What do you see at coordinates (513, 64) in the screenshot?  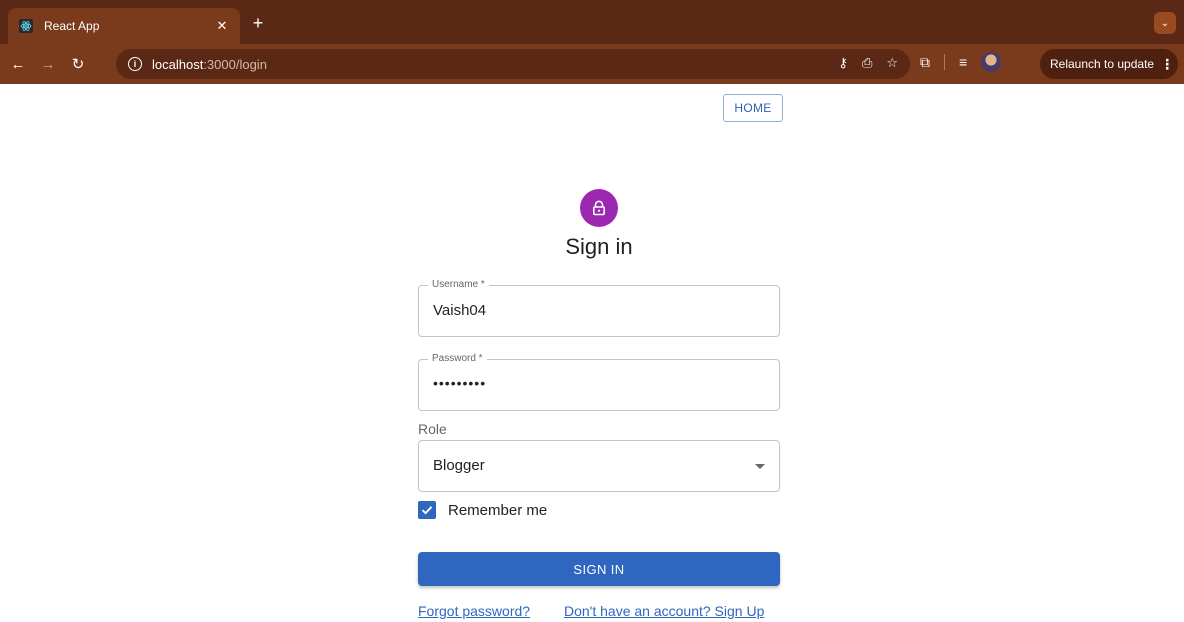 I see `address-bar: i localhost:3000/login ⚷ ⎙ ☆` at bounding box center [513, 64].